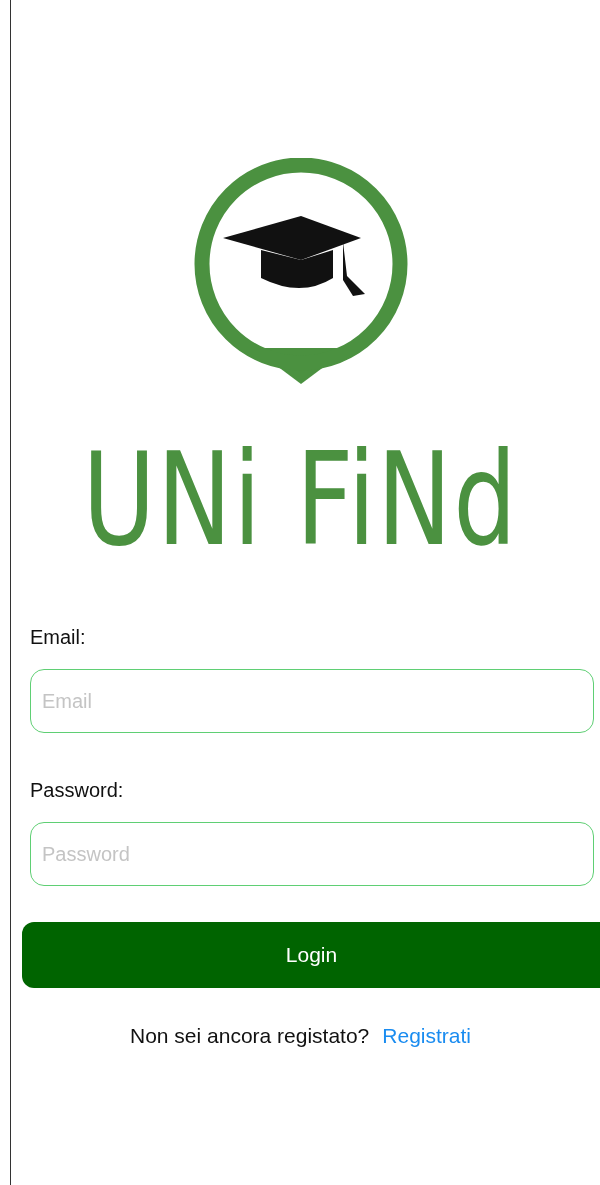 This screenshot has height=1185, width=600. Describe the element at coordinates (300, 500) in the screenshot. I see `logo-wordmark: UNi FiNd` at that location.